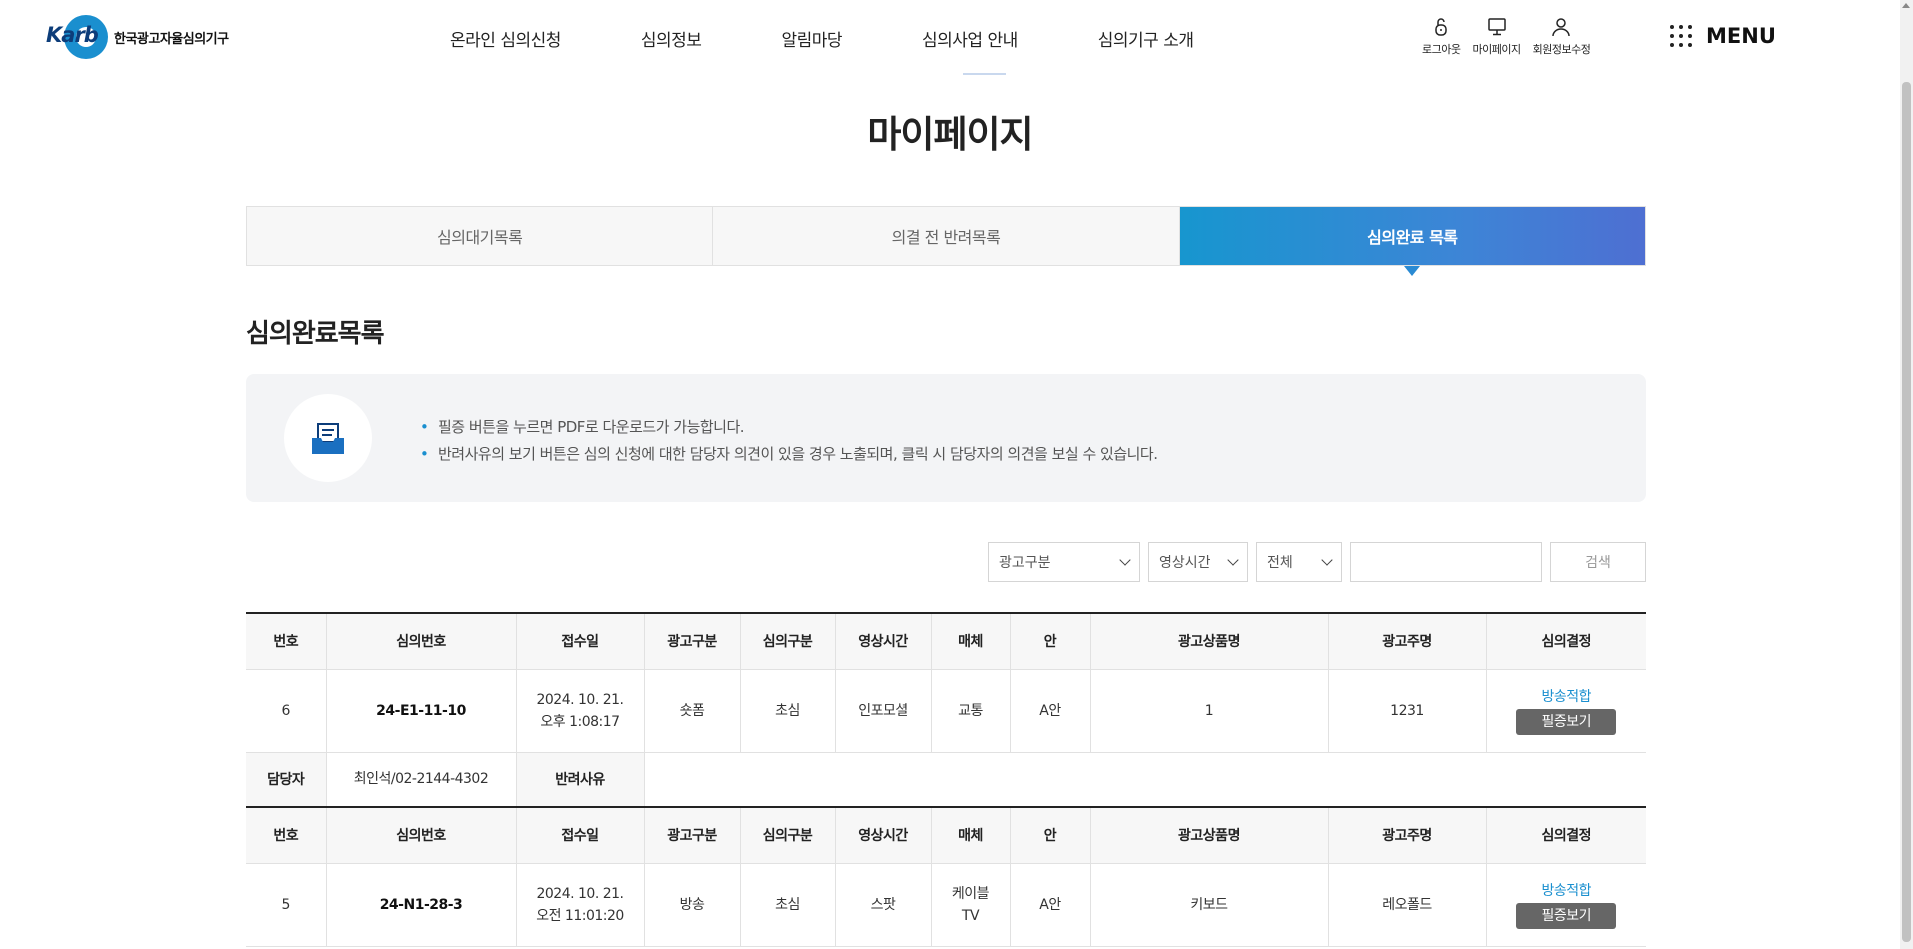  Describe the element at coordinates (1299, 562) in the screenshot. I see `scope-select: 전체` at that location.